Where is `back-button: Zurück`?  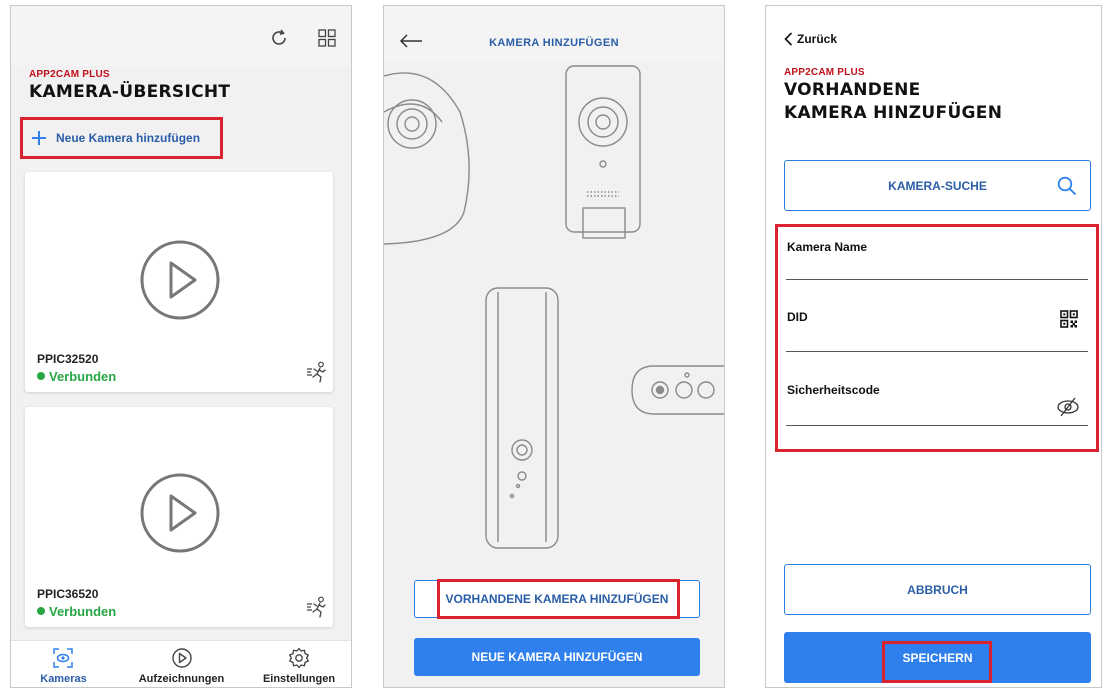
back-button: Zurück is located at coordinates (810, 39).